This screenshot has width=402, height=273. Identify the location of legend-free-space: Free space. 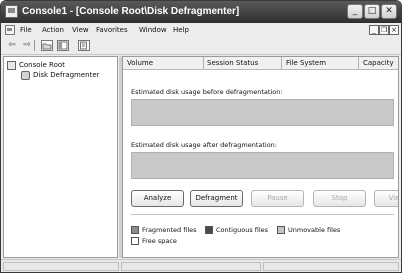
(159, 241).